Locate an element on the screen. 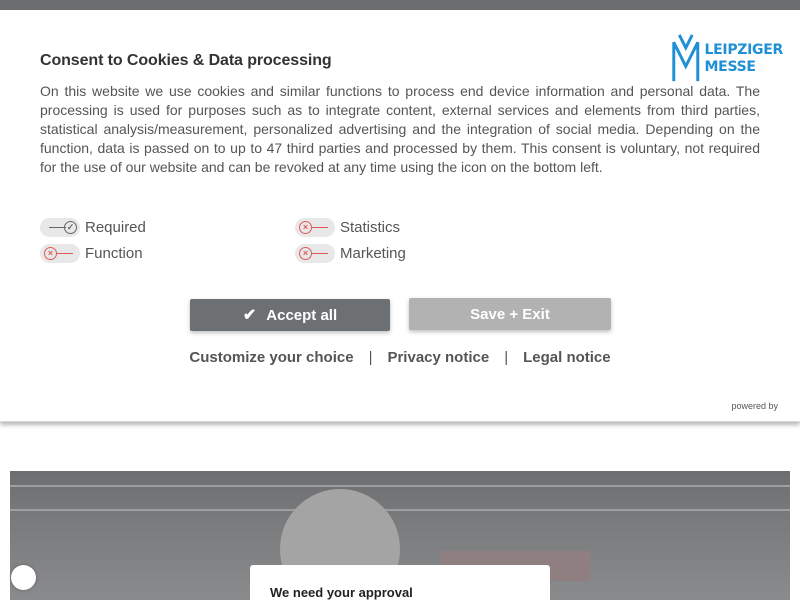 The width and height of the screenshot is (800, 600). toggle-label-required: Required is located at coordinates (115, 227).